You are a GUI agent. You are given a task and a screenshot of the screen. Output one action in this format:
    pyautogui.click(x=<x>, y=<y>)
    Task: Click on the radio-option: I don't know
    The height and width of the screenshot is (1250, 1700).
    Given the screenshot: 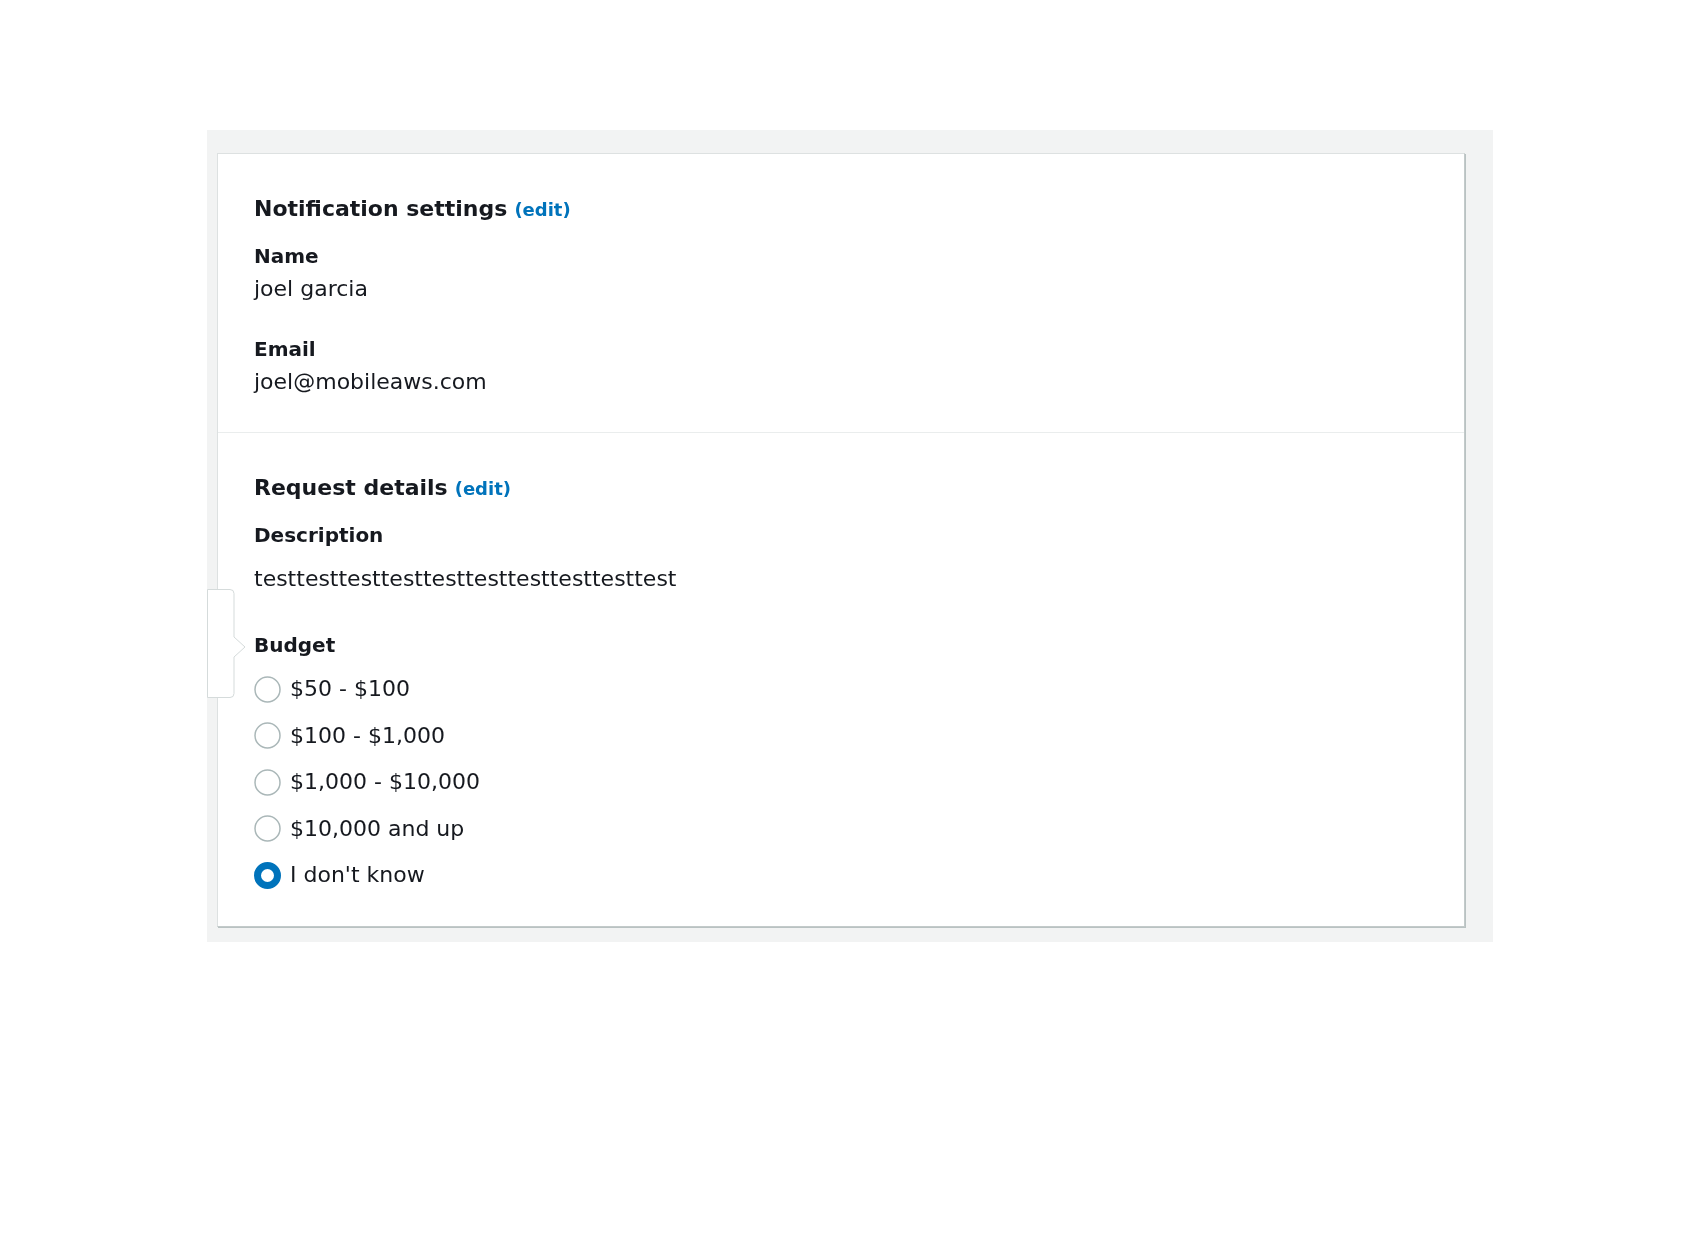 What is the action you would take?
    pyautogui.click(x=339, y=875)
    